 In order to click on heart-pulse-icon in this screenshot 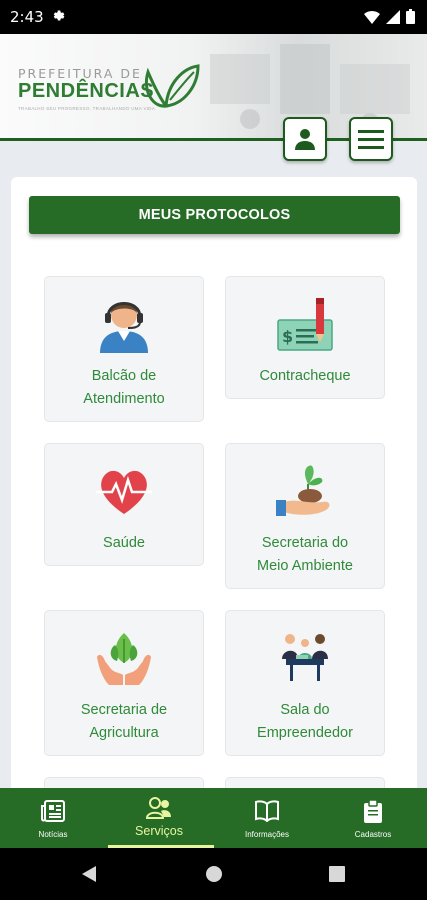, I will do `click(124, 492)`.